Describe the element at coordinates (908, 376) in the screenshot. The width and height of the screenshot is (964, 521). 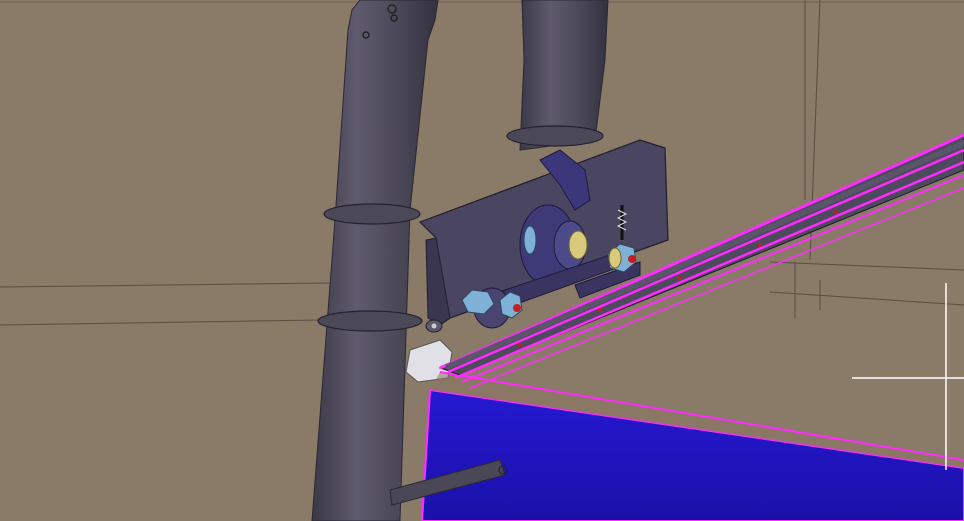
I see `compass-crosshair-icon` at that location.